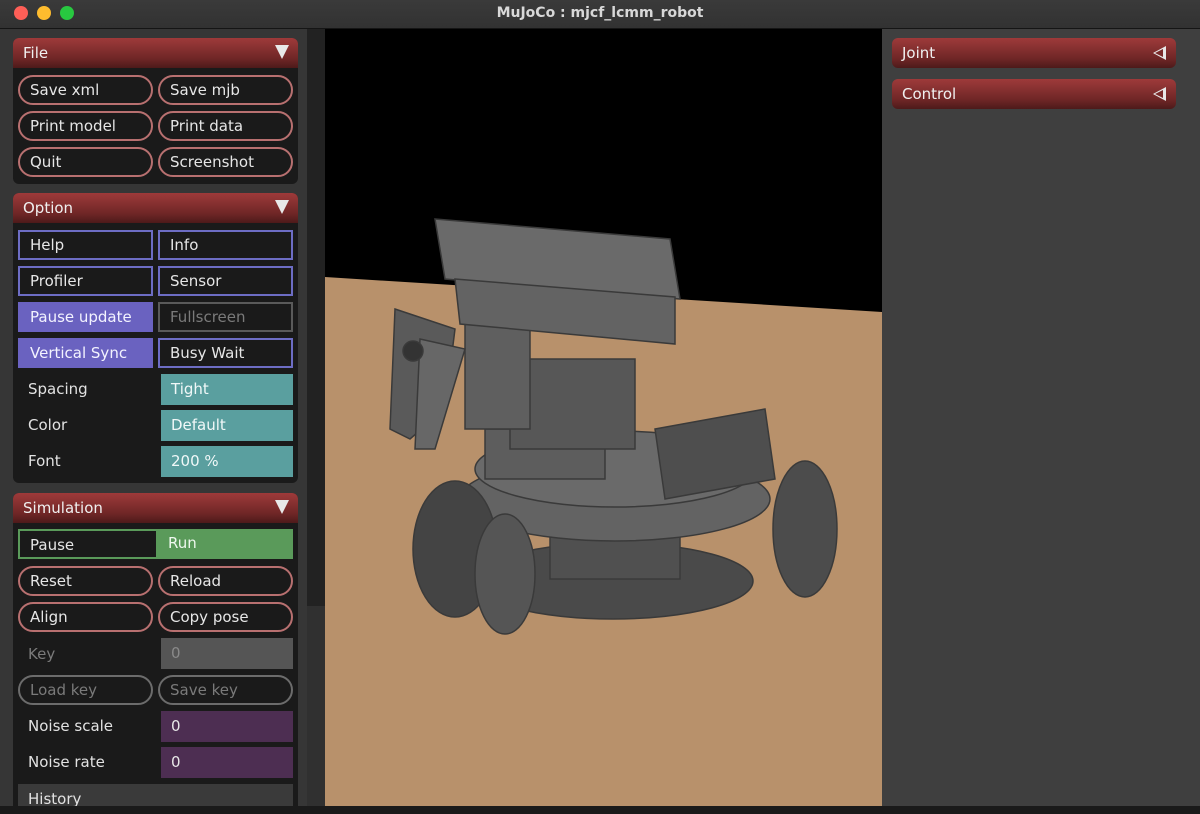  I want to click on sensor-toggle: Sensor, so click(225, 281).